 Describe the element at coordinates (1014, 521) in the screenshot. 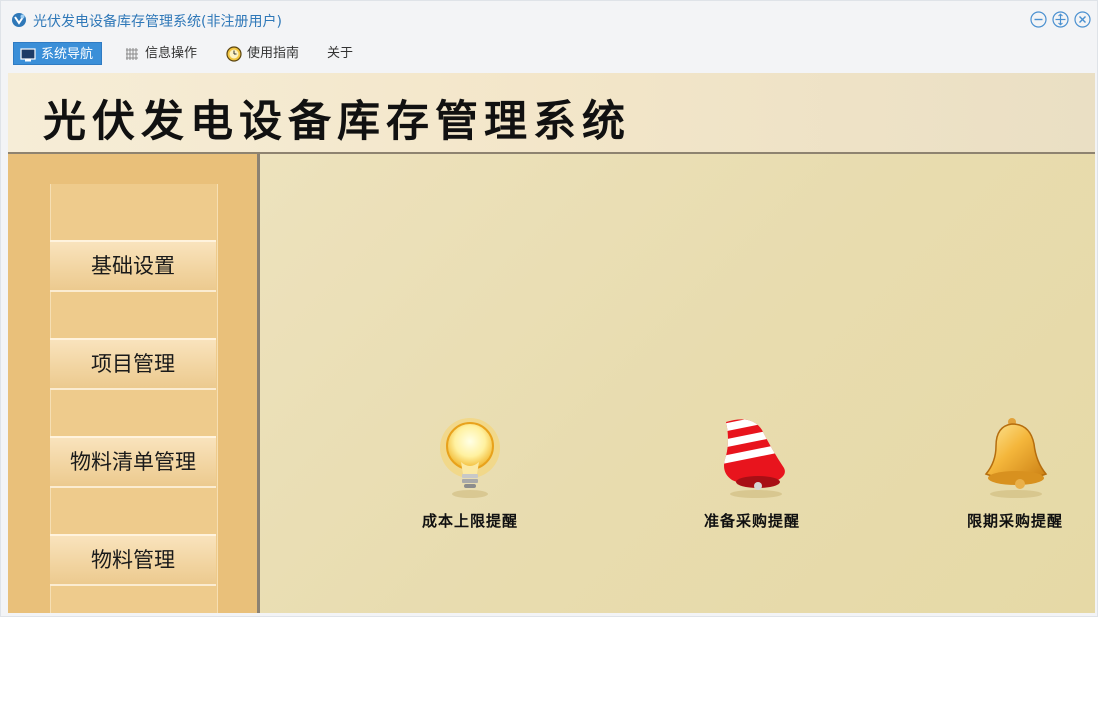

I see `alert-label: 限期采购提醒` at that location.